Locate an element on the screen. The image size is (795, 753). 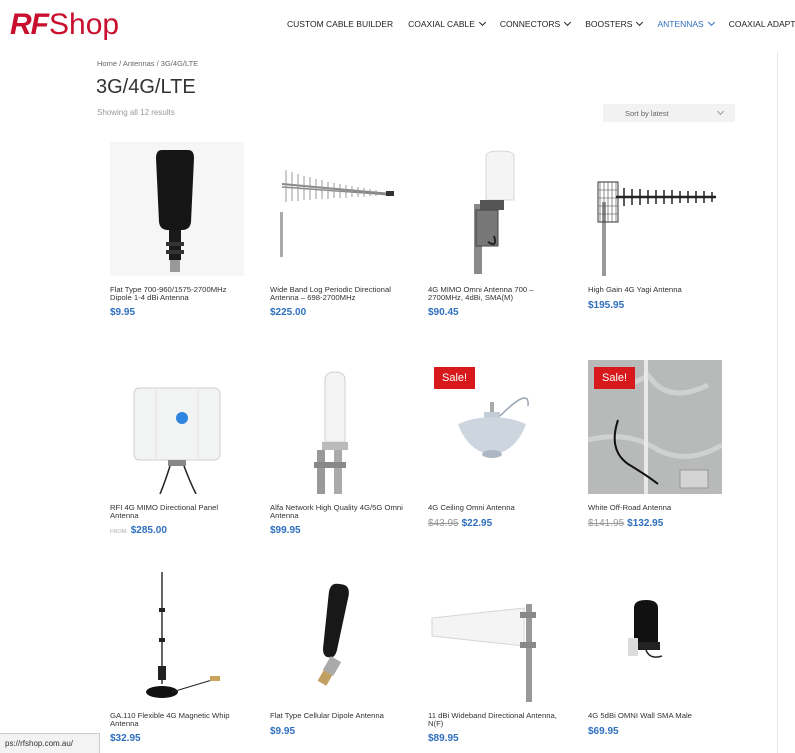
sort-select: Sort by latest is located at coordinates (669, 113).